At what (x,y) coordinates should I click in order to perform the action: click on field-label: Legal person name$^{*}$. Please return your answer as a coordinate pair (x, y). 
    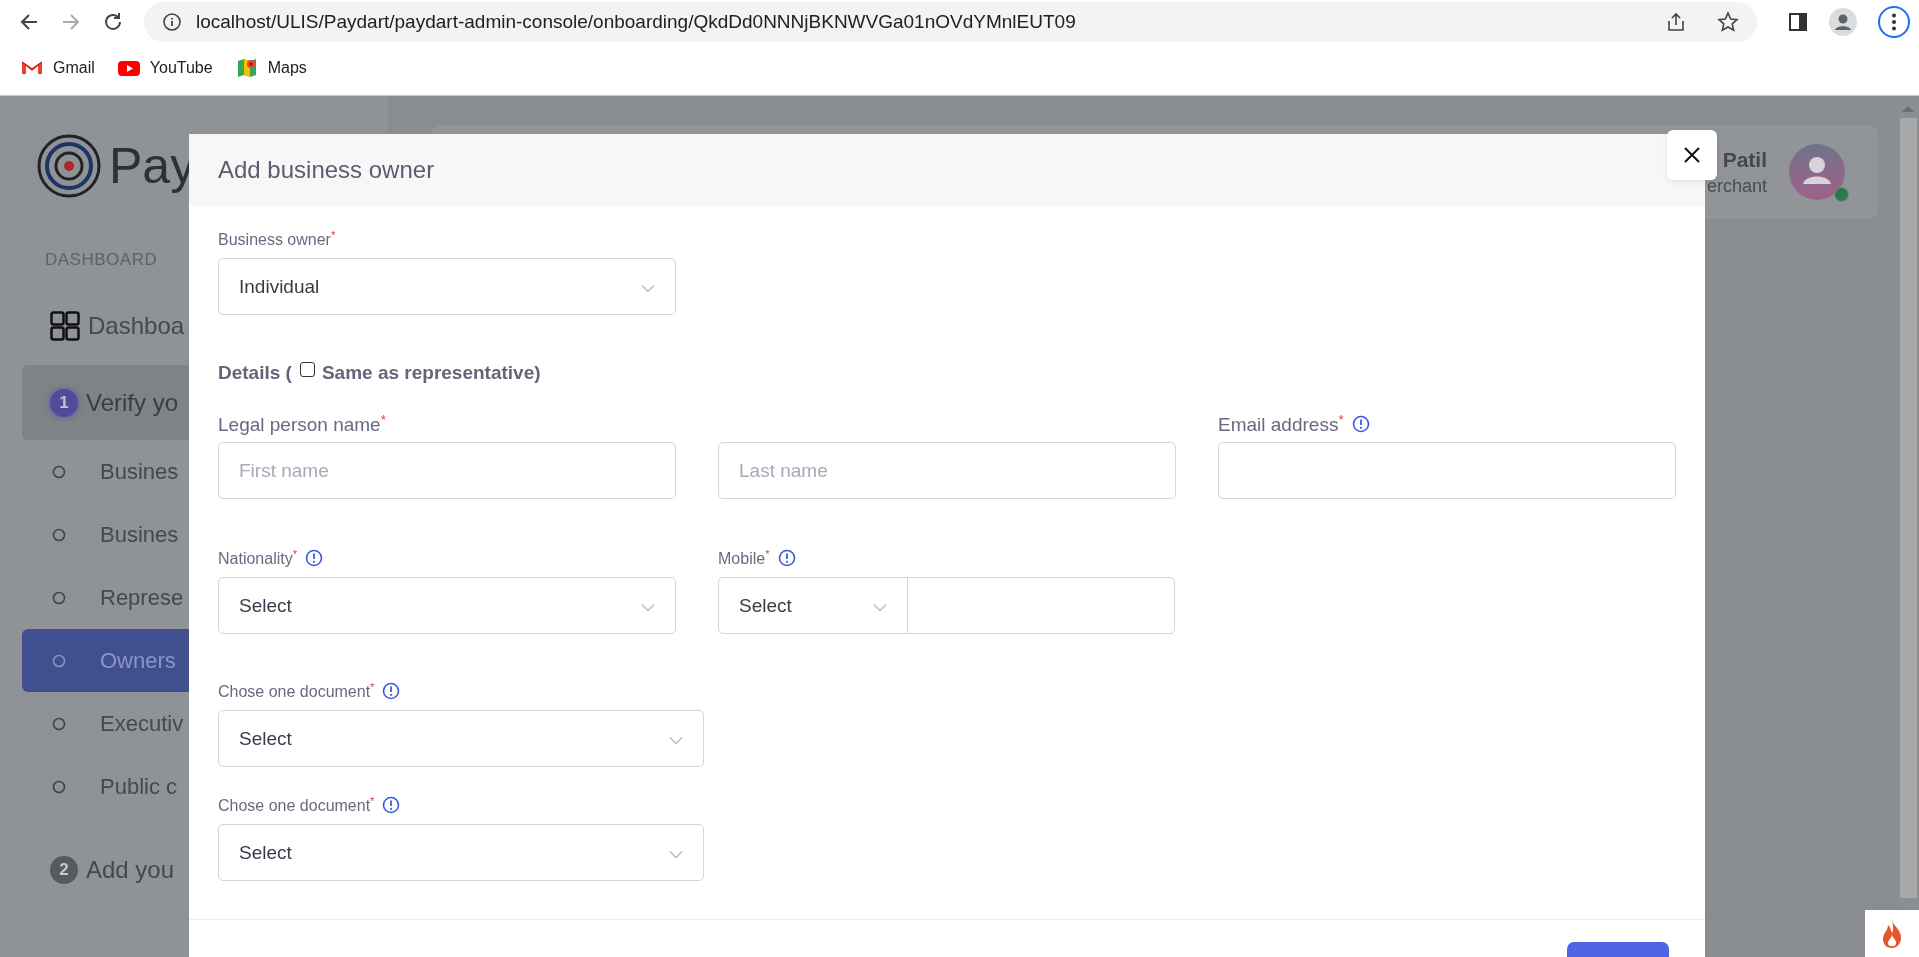
    Looking at the image, I should click on (302, 424).